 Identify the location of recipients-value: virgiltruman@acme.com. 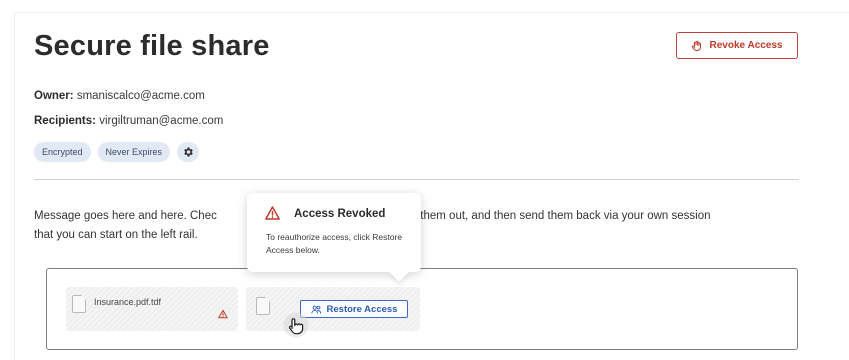
(161, 121).